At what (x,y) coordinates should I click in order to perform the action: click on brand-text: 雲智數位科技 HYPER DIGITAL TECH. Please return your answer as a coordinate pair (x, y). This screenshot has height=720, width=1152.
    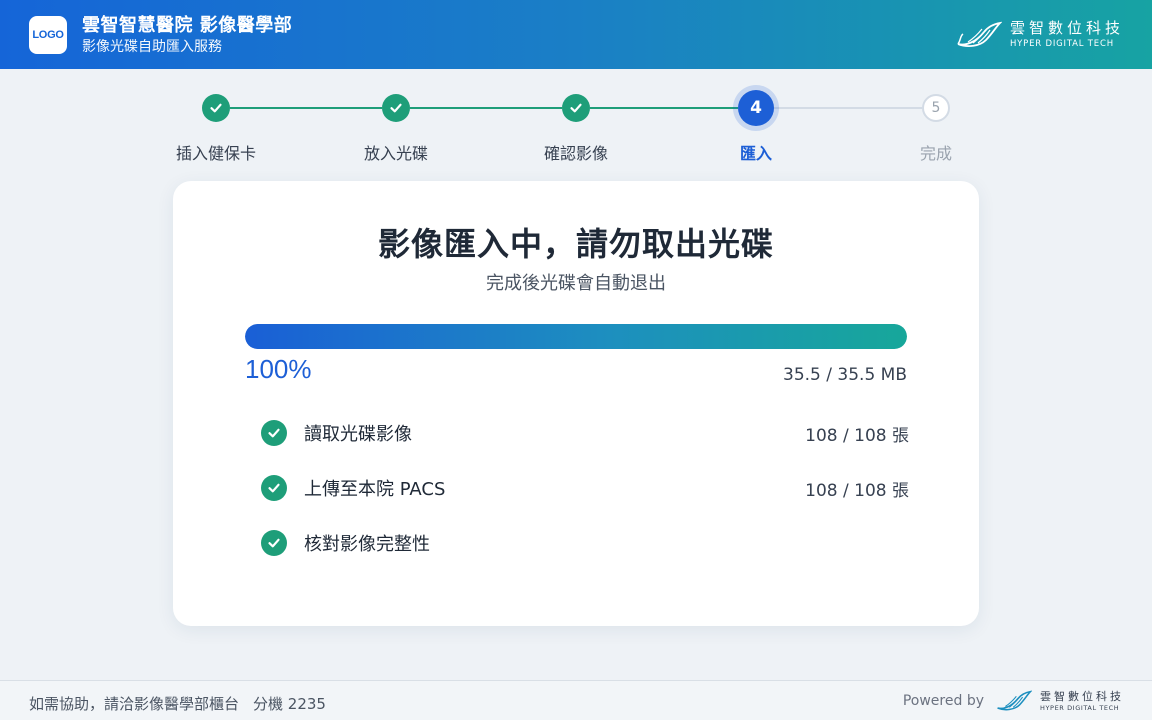
    Looking at the image, I should click on (1067, 35).